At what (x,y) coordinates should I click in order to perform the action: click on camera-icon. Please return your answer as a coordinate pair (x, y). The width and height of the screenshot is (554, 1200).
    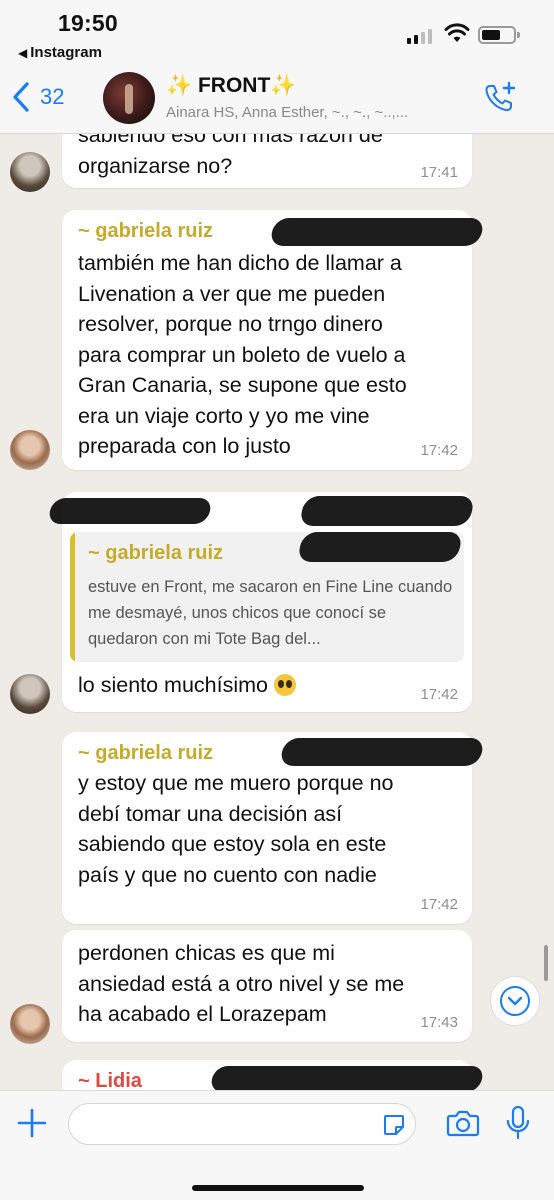
    Looking at the image, I should click on (463, 1123).